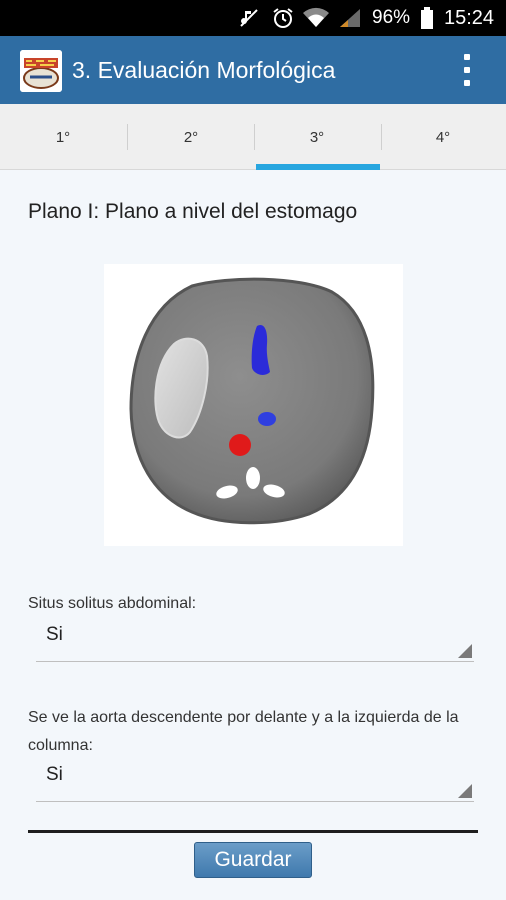 The image size is (506, 900). I want to click on action-bar: 3. Evaluación Morfológica, so click(253, 70).